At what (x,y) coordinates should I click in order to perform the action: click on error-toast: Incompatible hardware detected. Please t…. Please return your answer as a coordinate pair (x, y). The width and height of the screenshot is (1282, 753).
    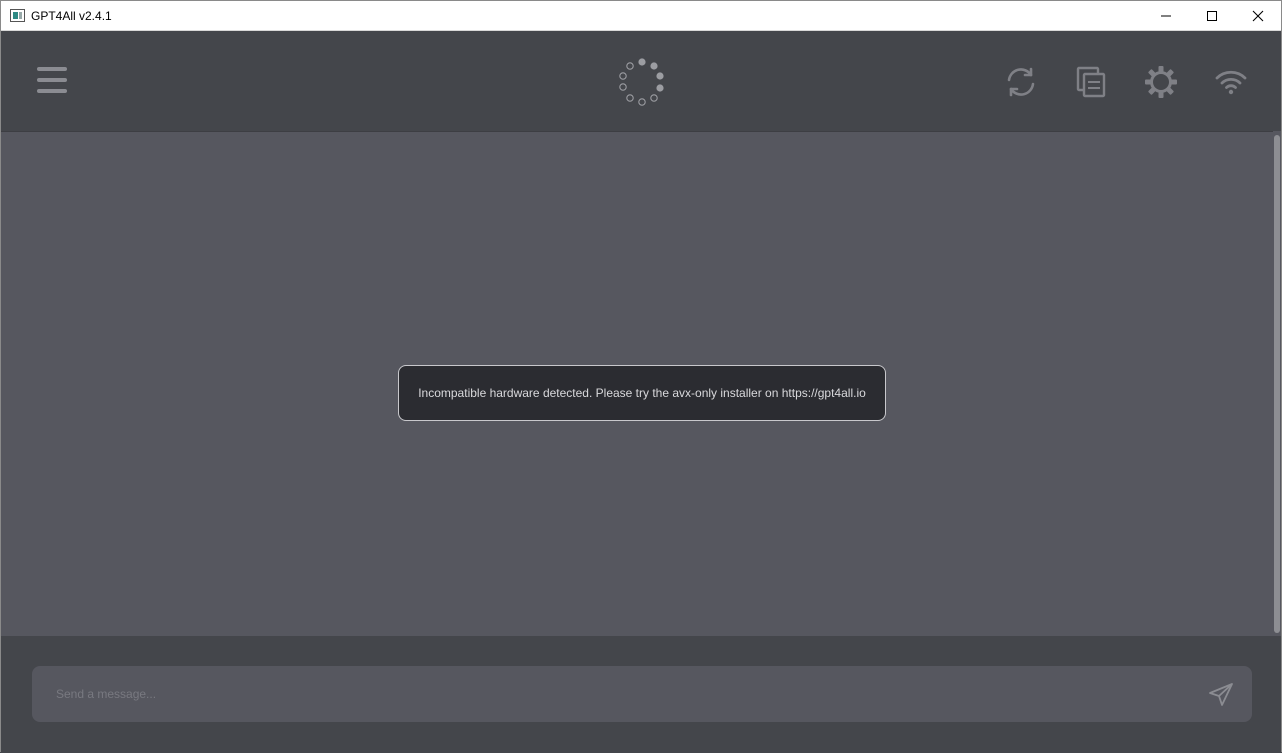
    Looking at the image, I should click on (642, 393).